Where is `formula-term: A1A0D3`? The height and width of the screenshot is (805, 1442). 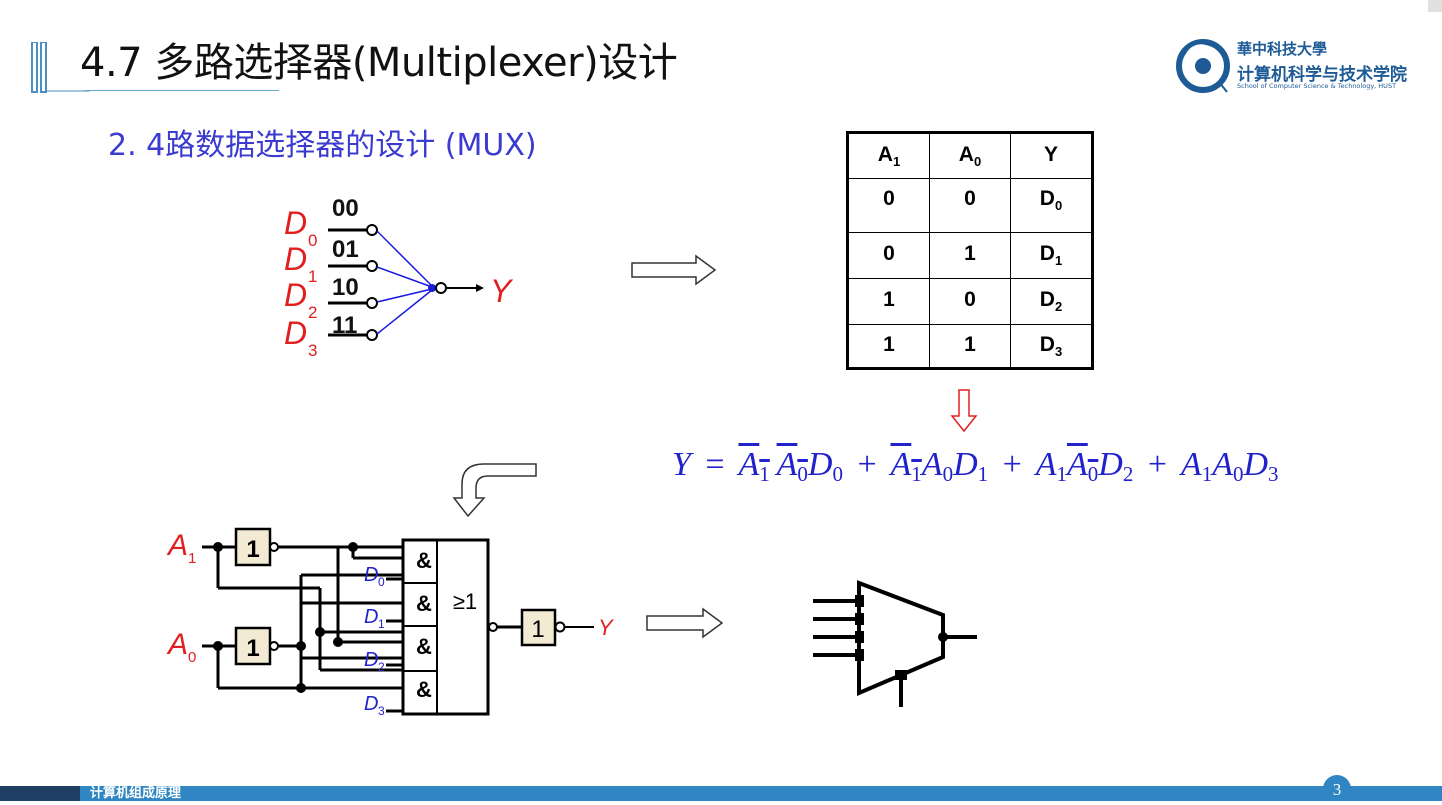
formula-term: A1A0D3 is located at coordinates (1229, 466).